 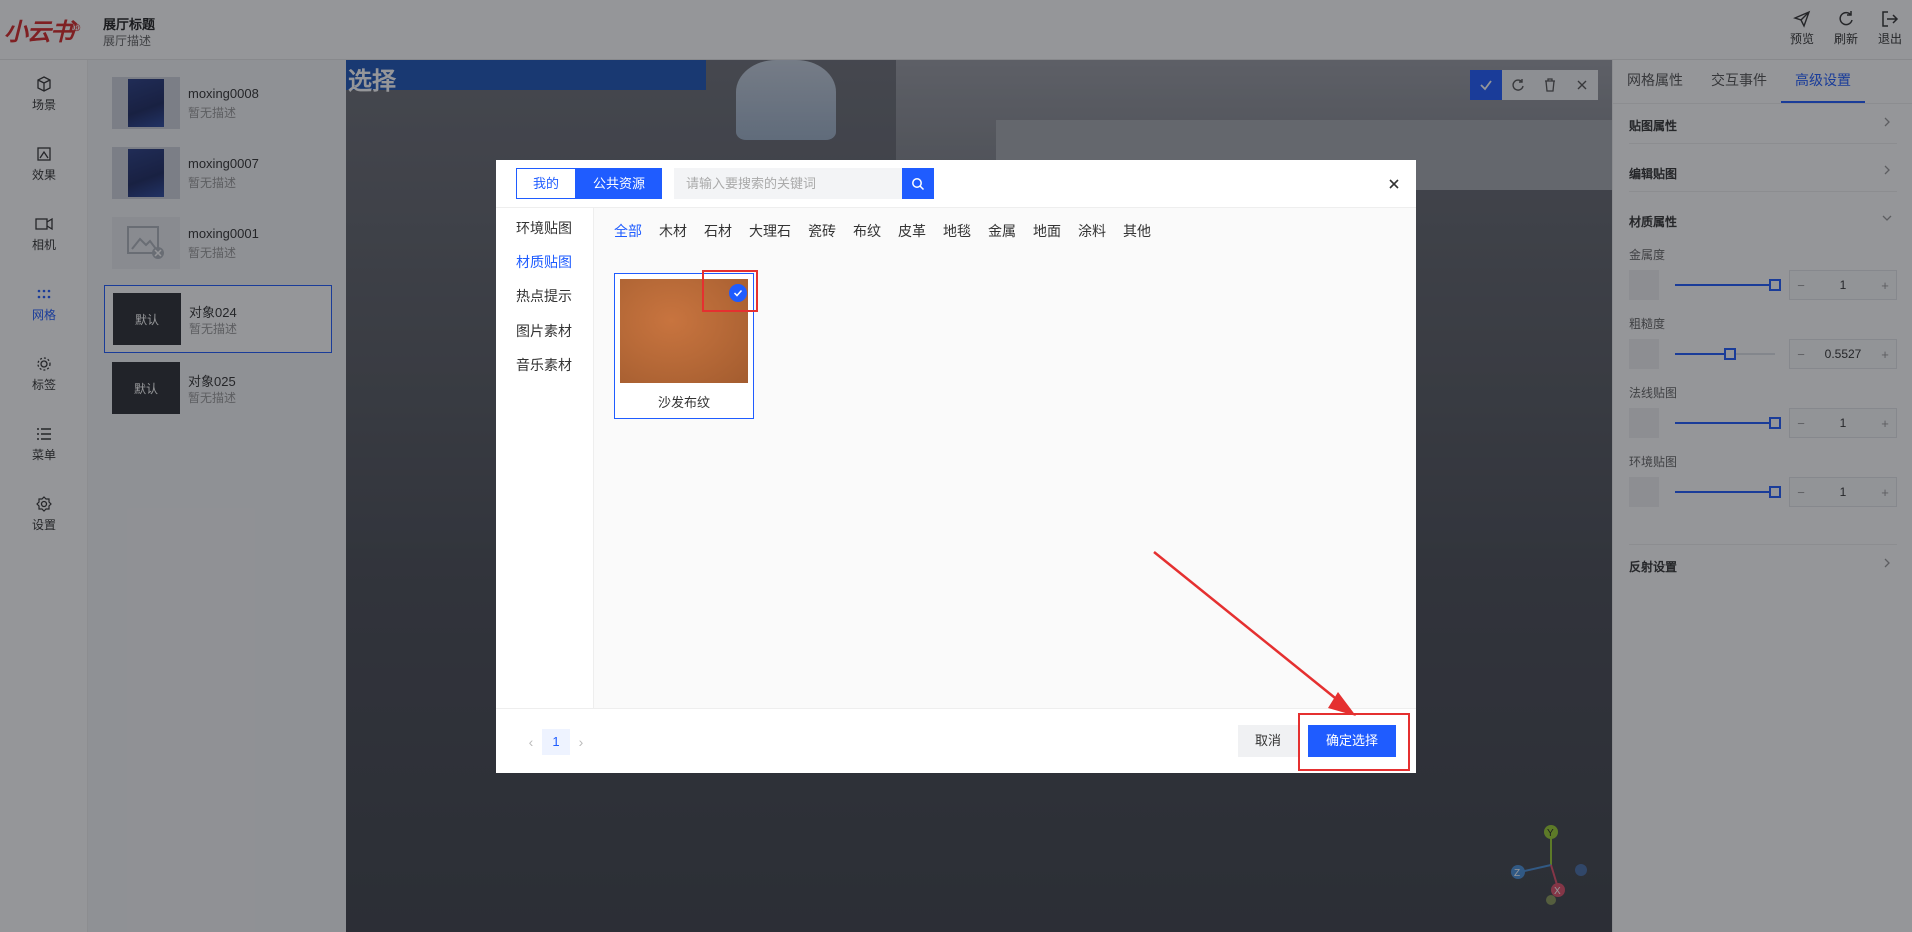 I want to click on search-icon, so click(x=918, y=183).